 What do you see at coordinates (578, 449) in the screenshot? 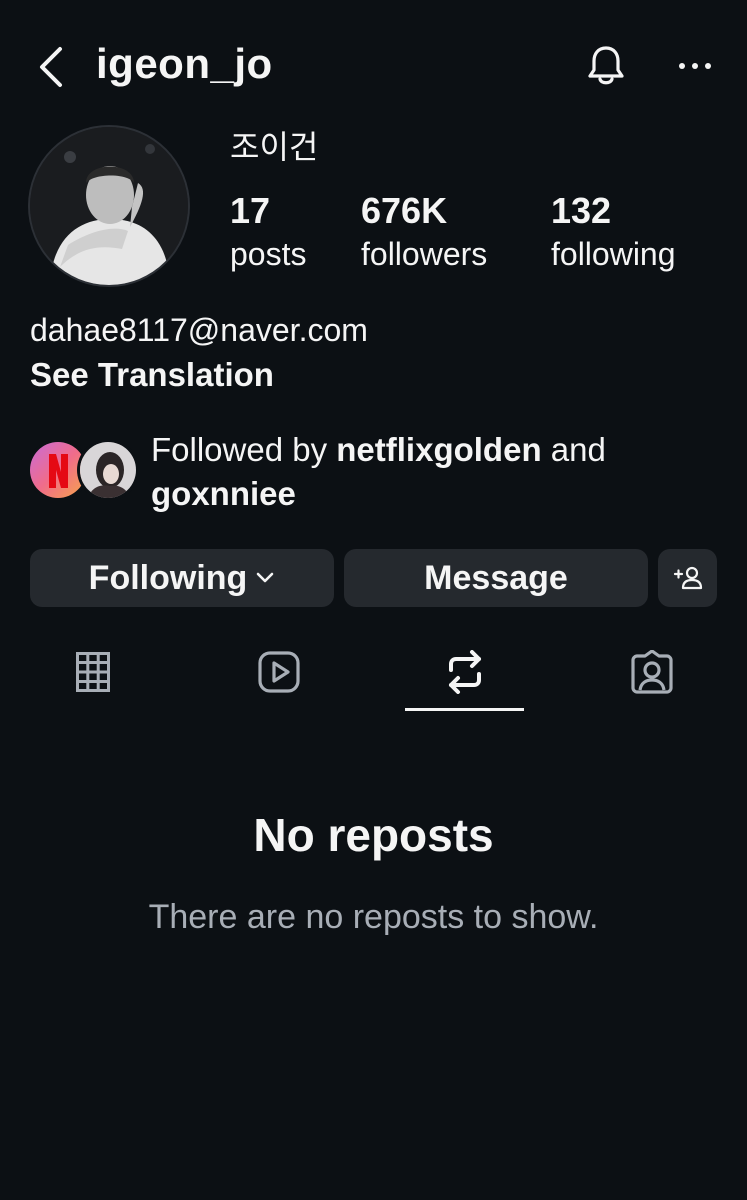
I see `followed-by-connector: and` at bounding box center [578, 449].